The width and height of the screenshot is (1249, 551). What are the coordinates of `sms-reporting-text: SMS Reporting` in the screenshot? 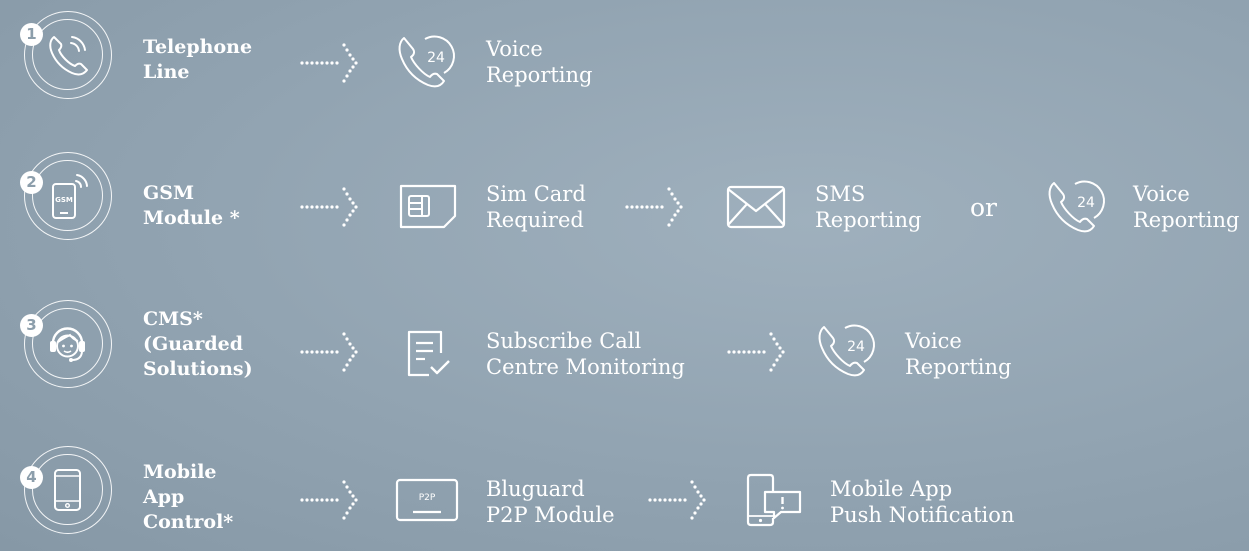 It's located at (868, 207).